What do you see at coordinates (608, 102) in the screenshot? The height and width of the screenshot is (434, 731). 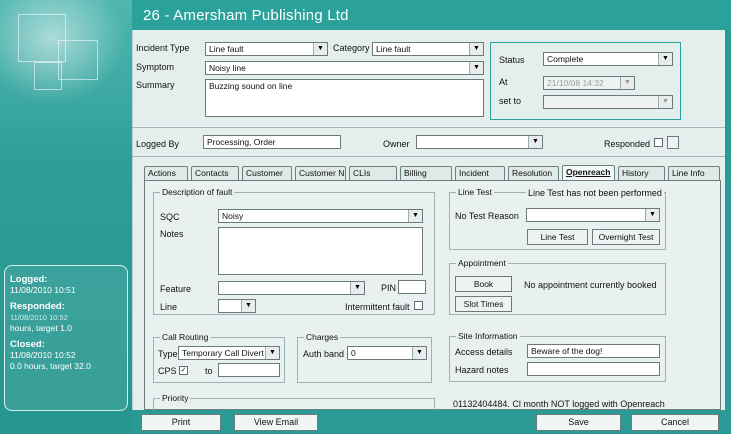 I see `set-to-select: ▼` at bounding box center [608, 102].